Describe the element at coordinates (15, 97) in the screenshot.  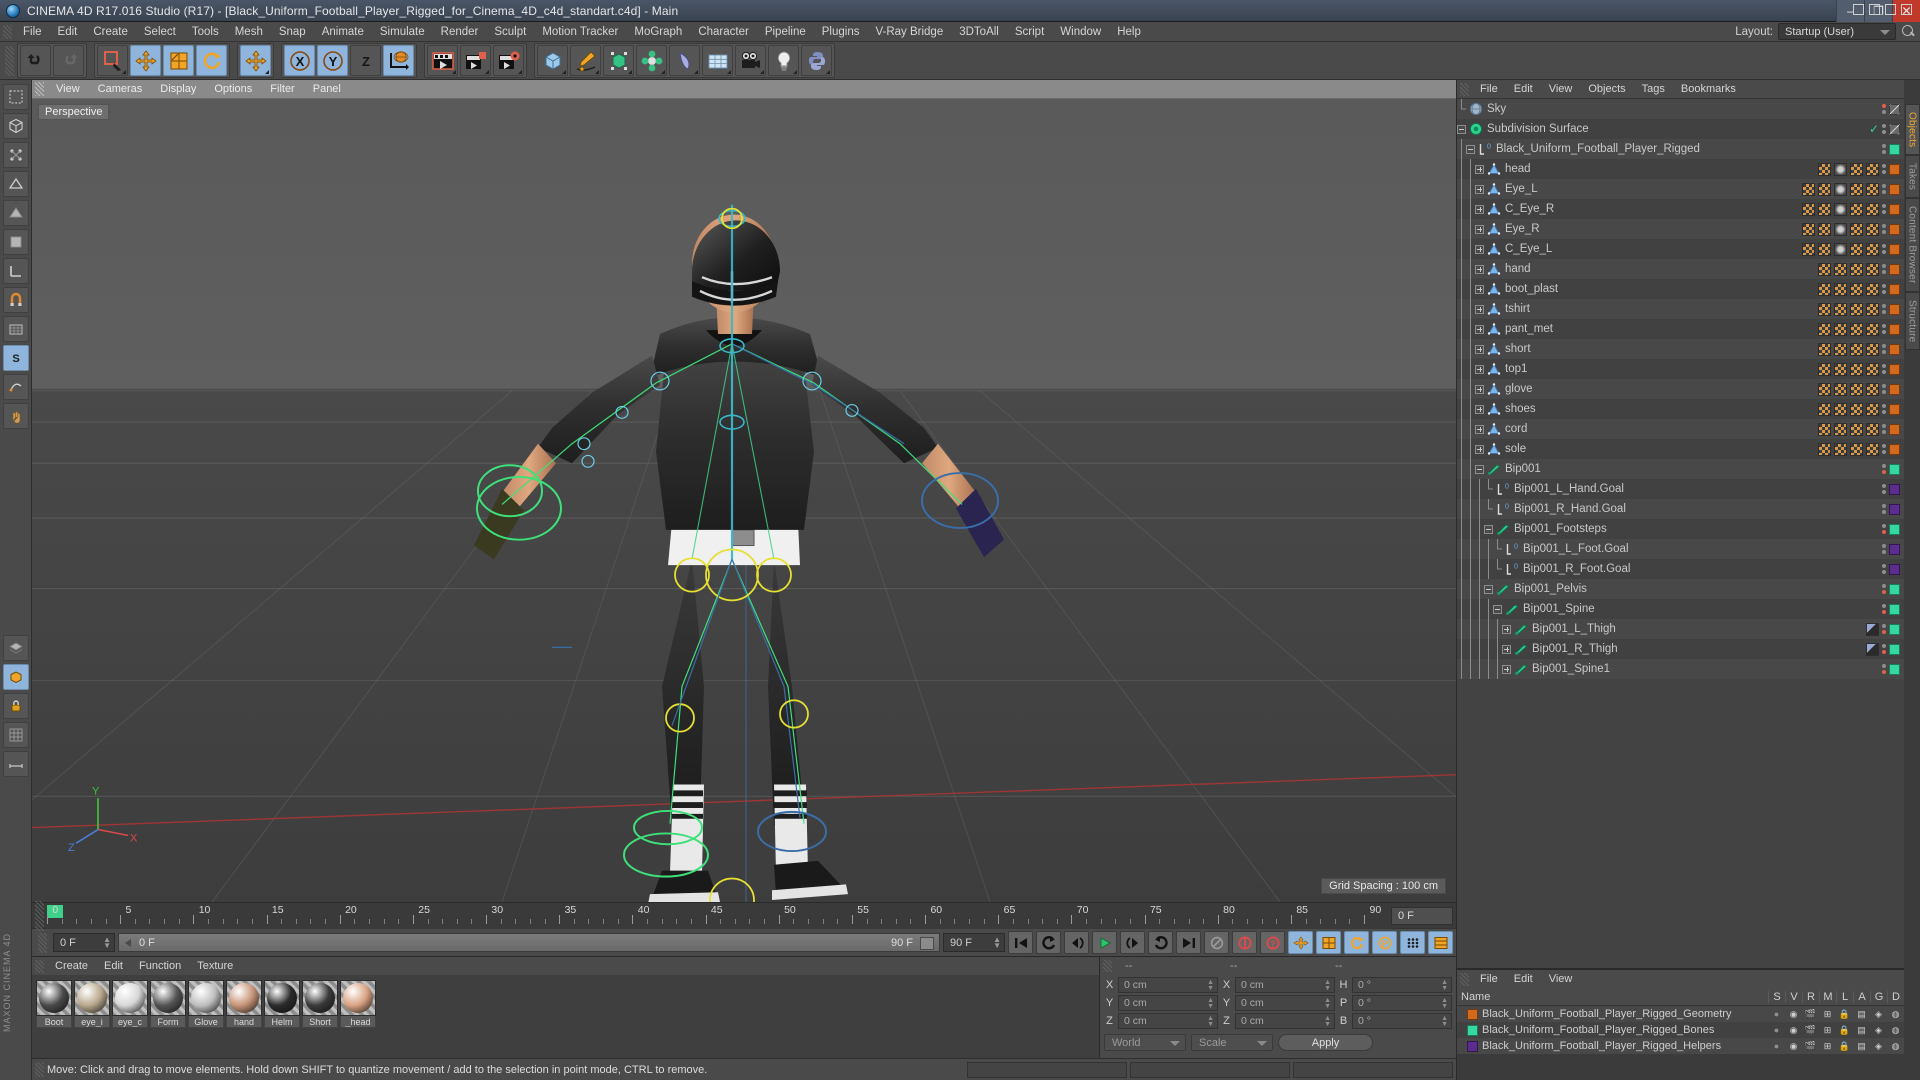
I see `selection-tool-button` at that location.